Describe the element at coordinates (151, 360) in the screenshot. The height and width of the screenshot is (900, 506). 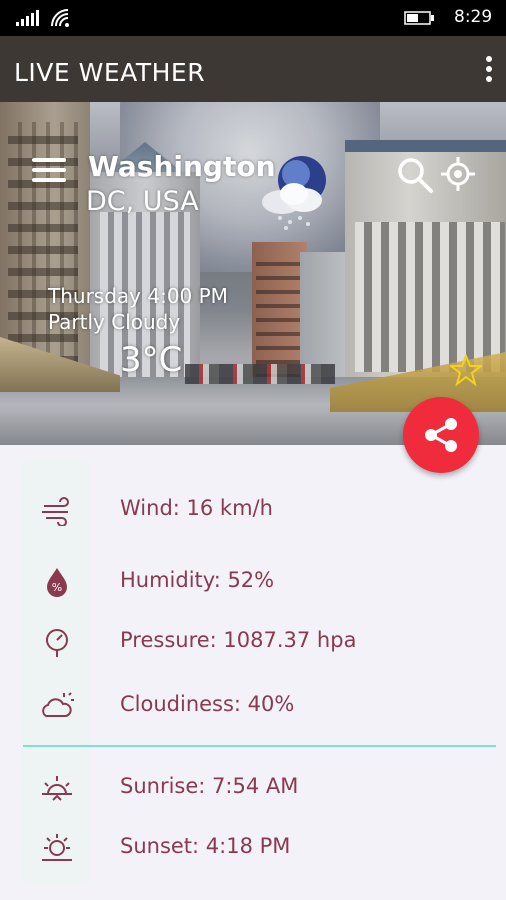
I see `temperature: 3°C` at that location.